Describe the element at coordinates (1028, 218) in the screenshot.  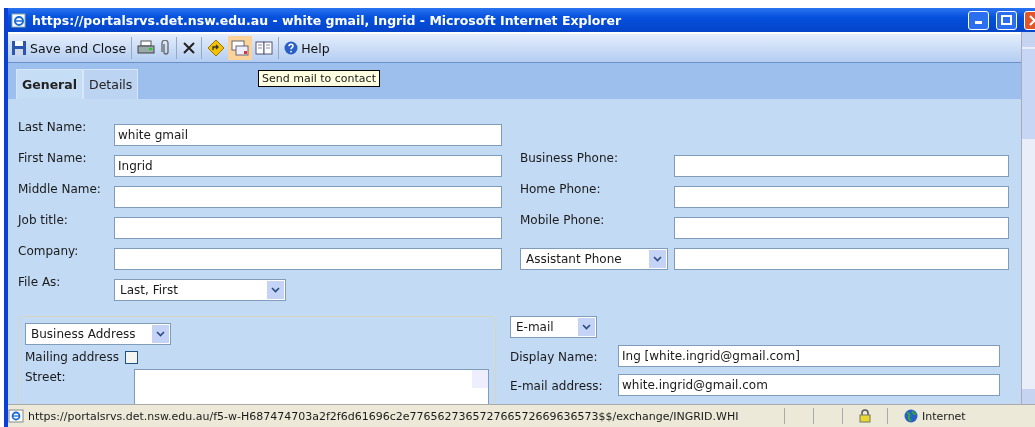
I see `scrollbar` at that location.